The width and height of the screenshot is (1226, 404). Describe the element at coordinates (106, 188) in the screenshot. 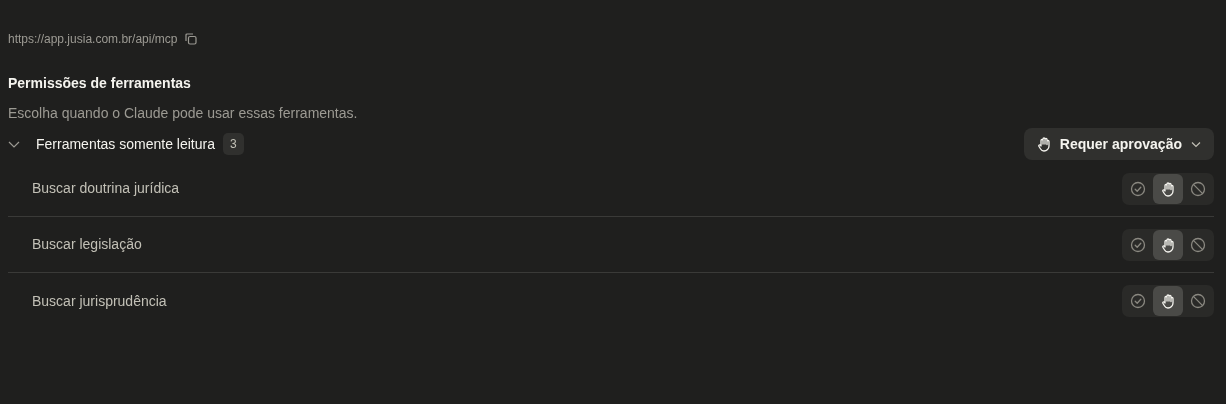

I see `tool-name: Buscar doutrina jurídica` at that location.